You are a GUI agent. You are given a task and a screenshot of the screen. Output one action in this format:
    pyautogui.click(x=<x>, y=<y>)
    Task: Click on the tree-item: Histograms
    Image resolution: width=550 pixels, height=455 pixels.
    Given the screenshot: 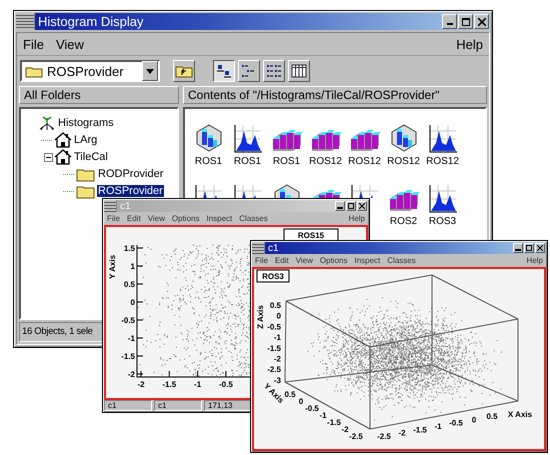 What is the action you would take?
    pyautogui.click(x=86, y=123)
    